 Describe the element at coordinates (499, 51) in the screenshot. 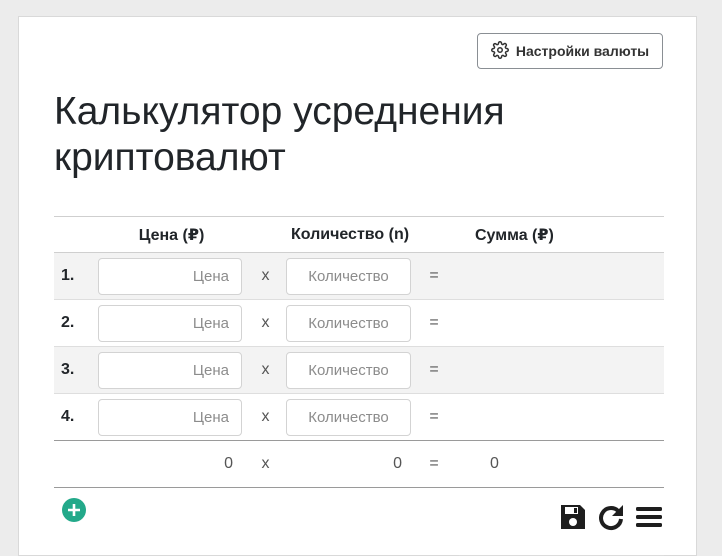

I see `gear-icon` at that location.